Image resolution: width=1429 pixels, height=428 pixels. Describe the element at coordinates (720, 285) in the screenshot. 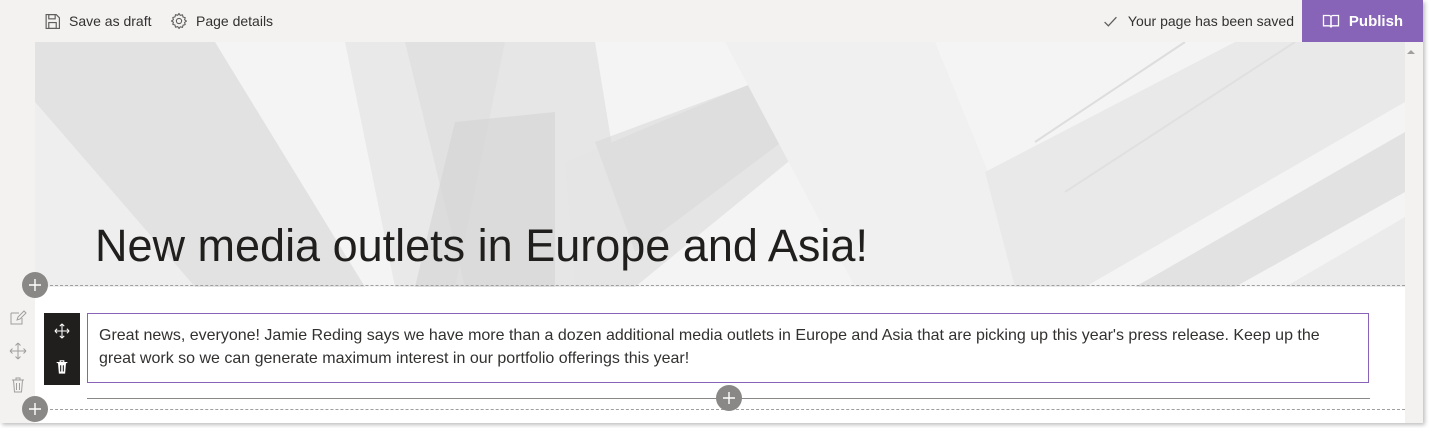

I see `section-divider` at that location.